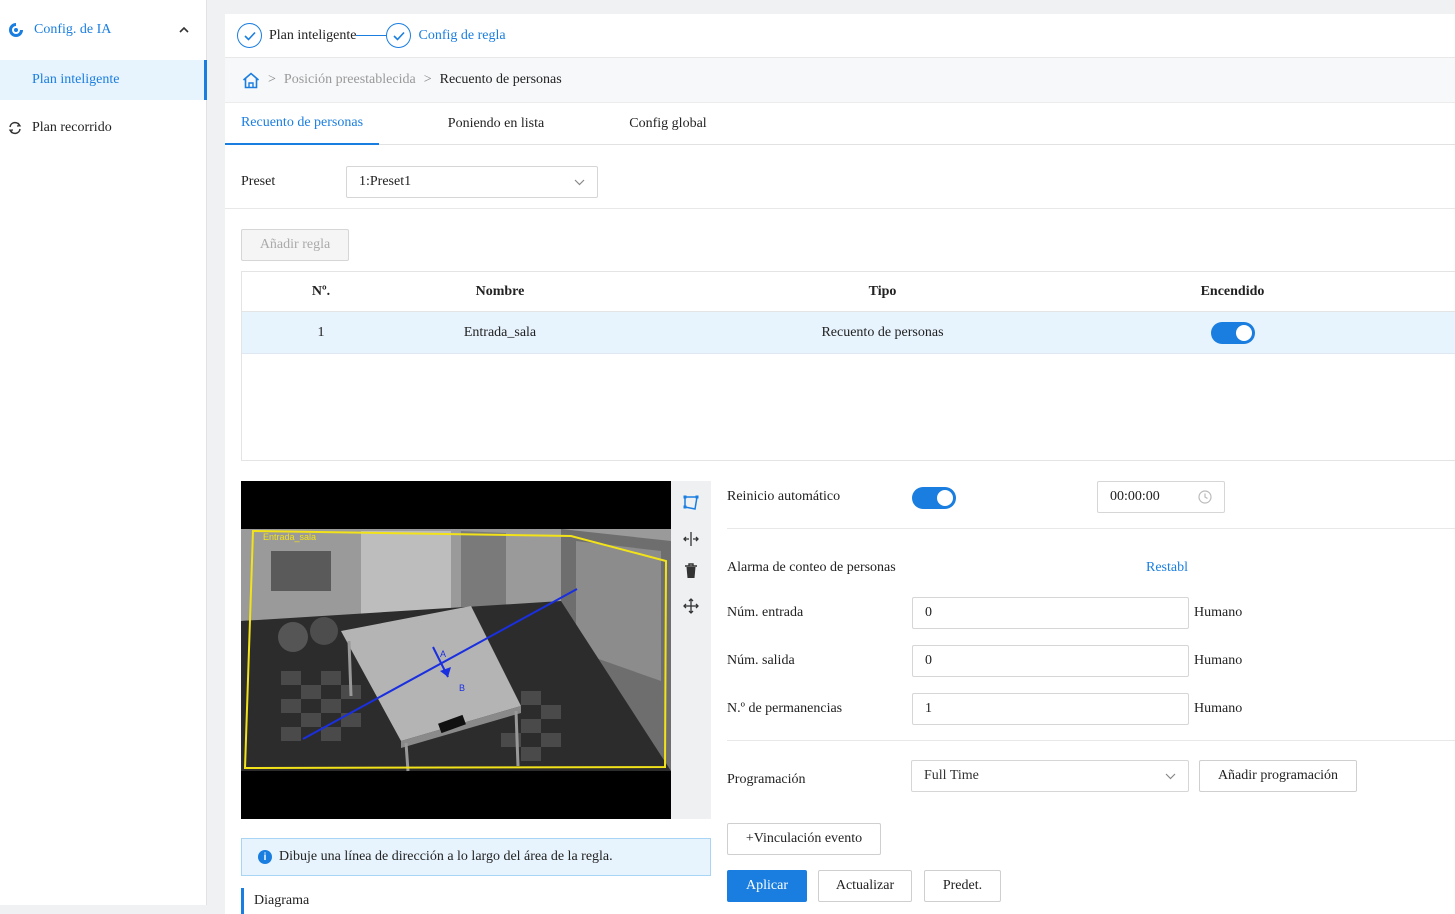 The width and height of the screenshot is (1455, 914). I want to click on breadcrumb-parent: Posición preestablecida, so click(350, 80).